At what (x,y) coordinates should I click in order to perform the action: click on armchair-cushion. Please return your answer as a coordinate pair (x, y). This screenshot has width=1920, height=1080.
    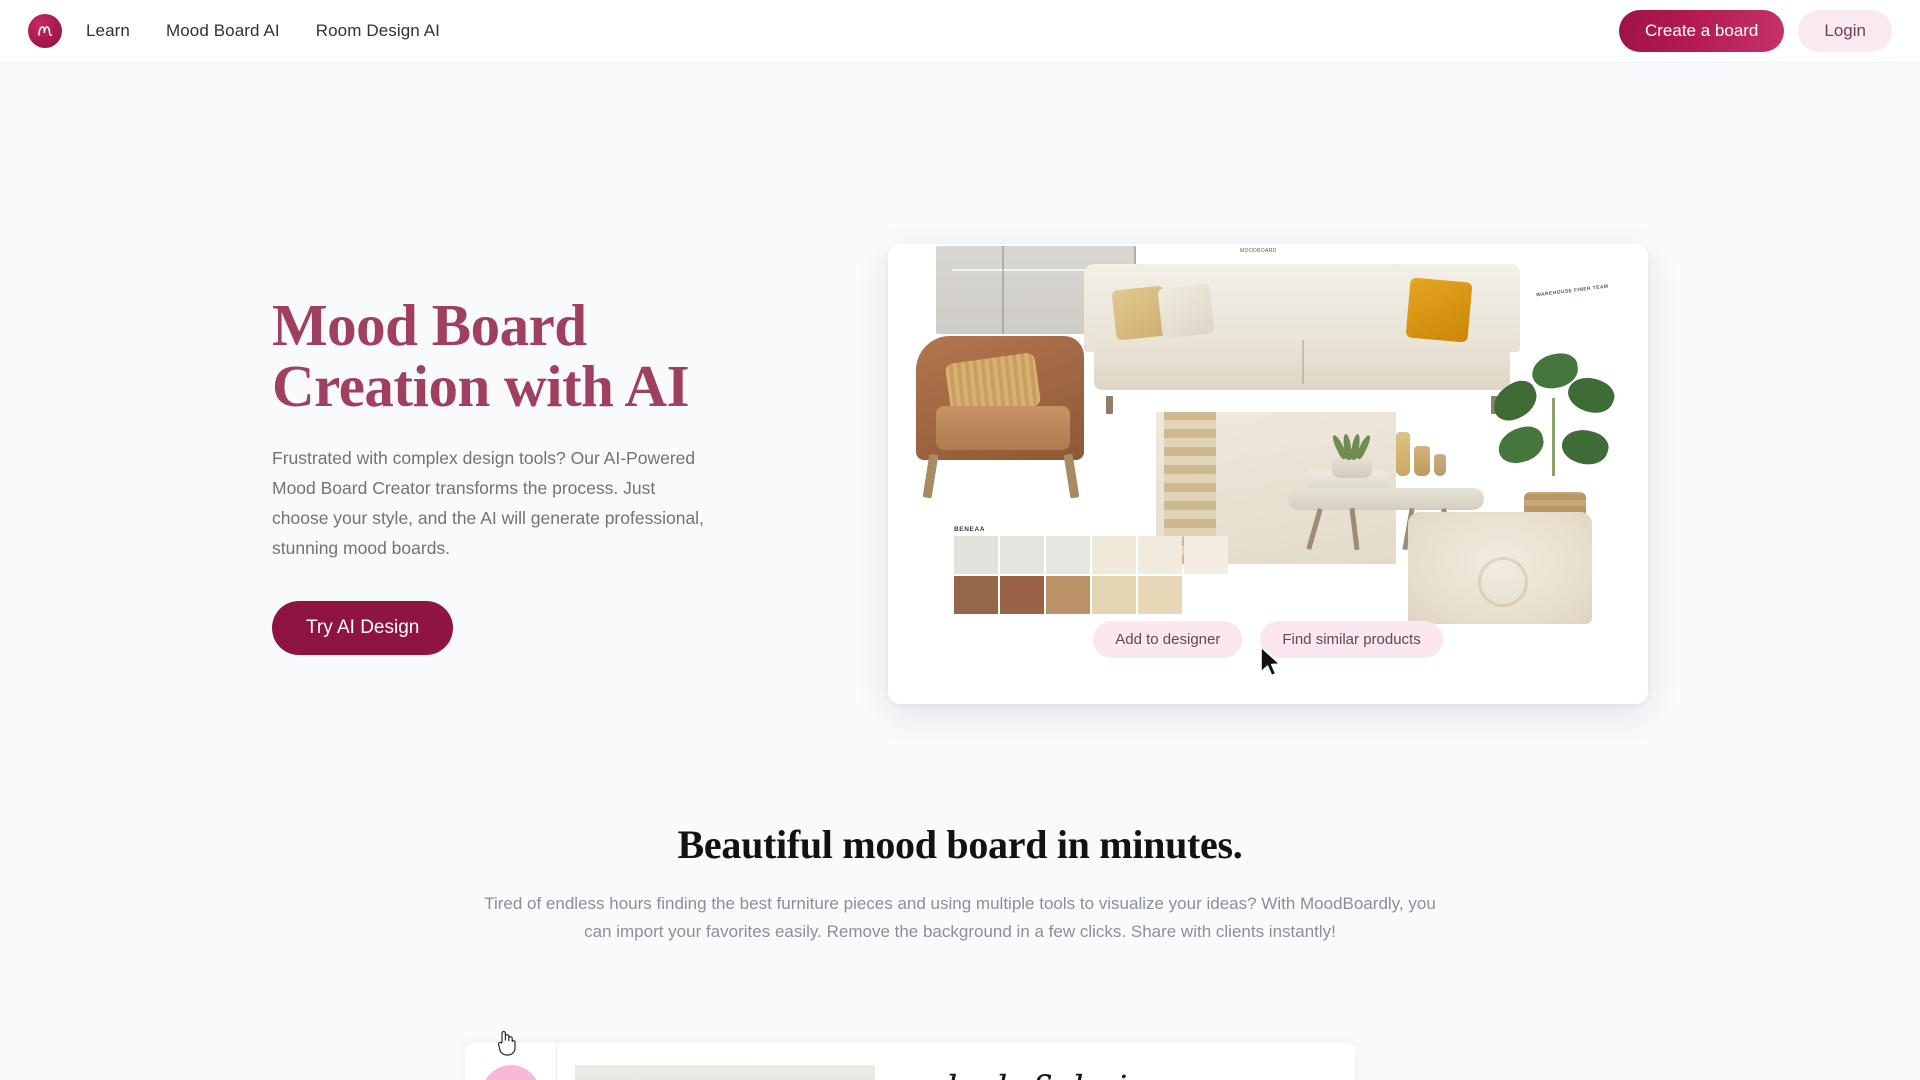
    Looking at the image, I should click on (1003, 428).